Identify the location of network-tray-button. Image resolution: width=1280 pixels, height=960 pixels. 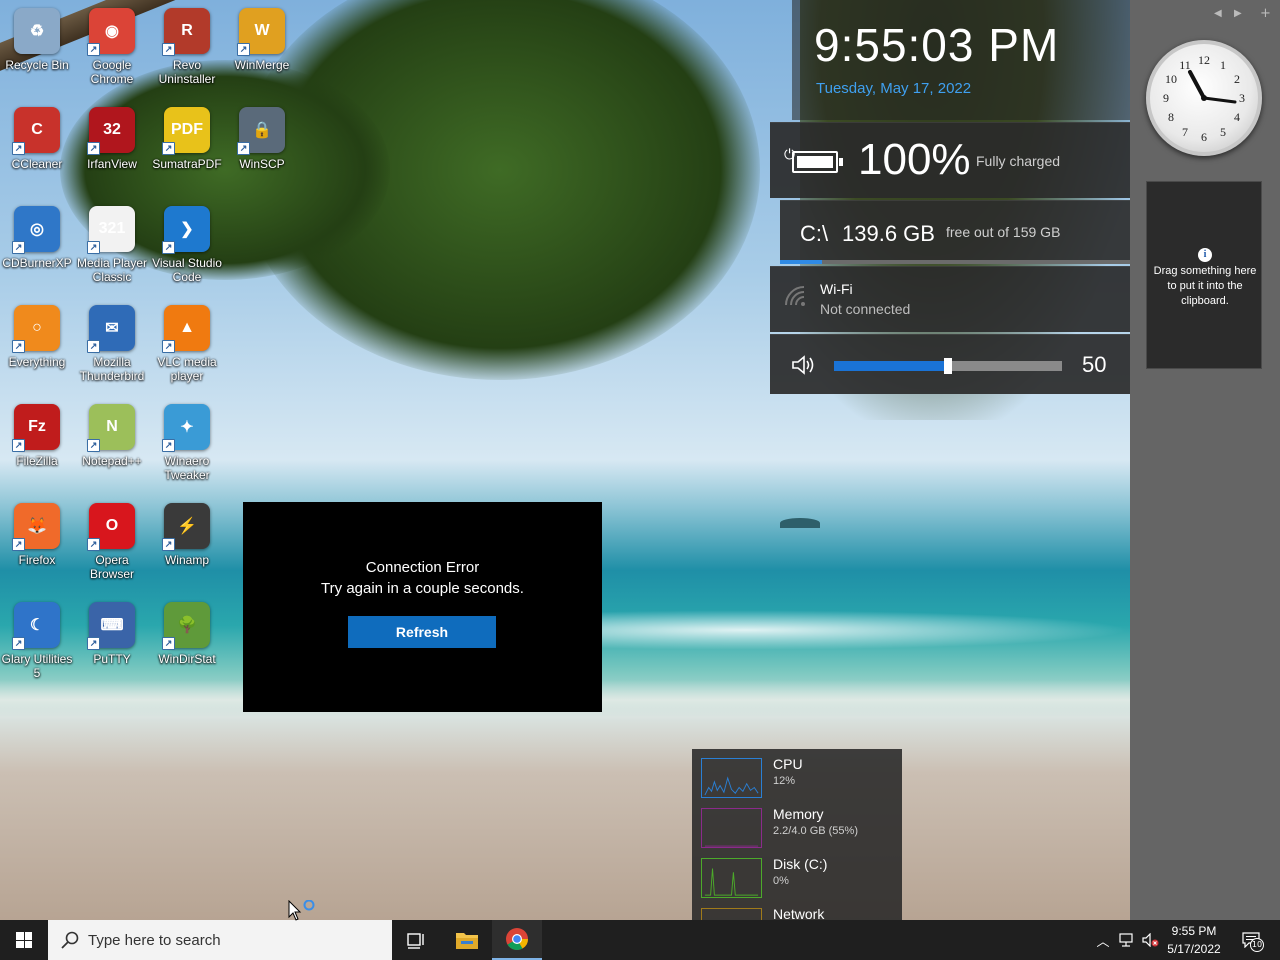
(1127, 940).